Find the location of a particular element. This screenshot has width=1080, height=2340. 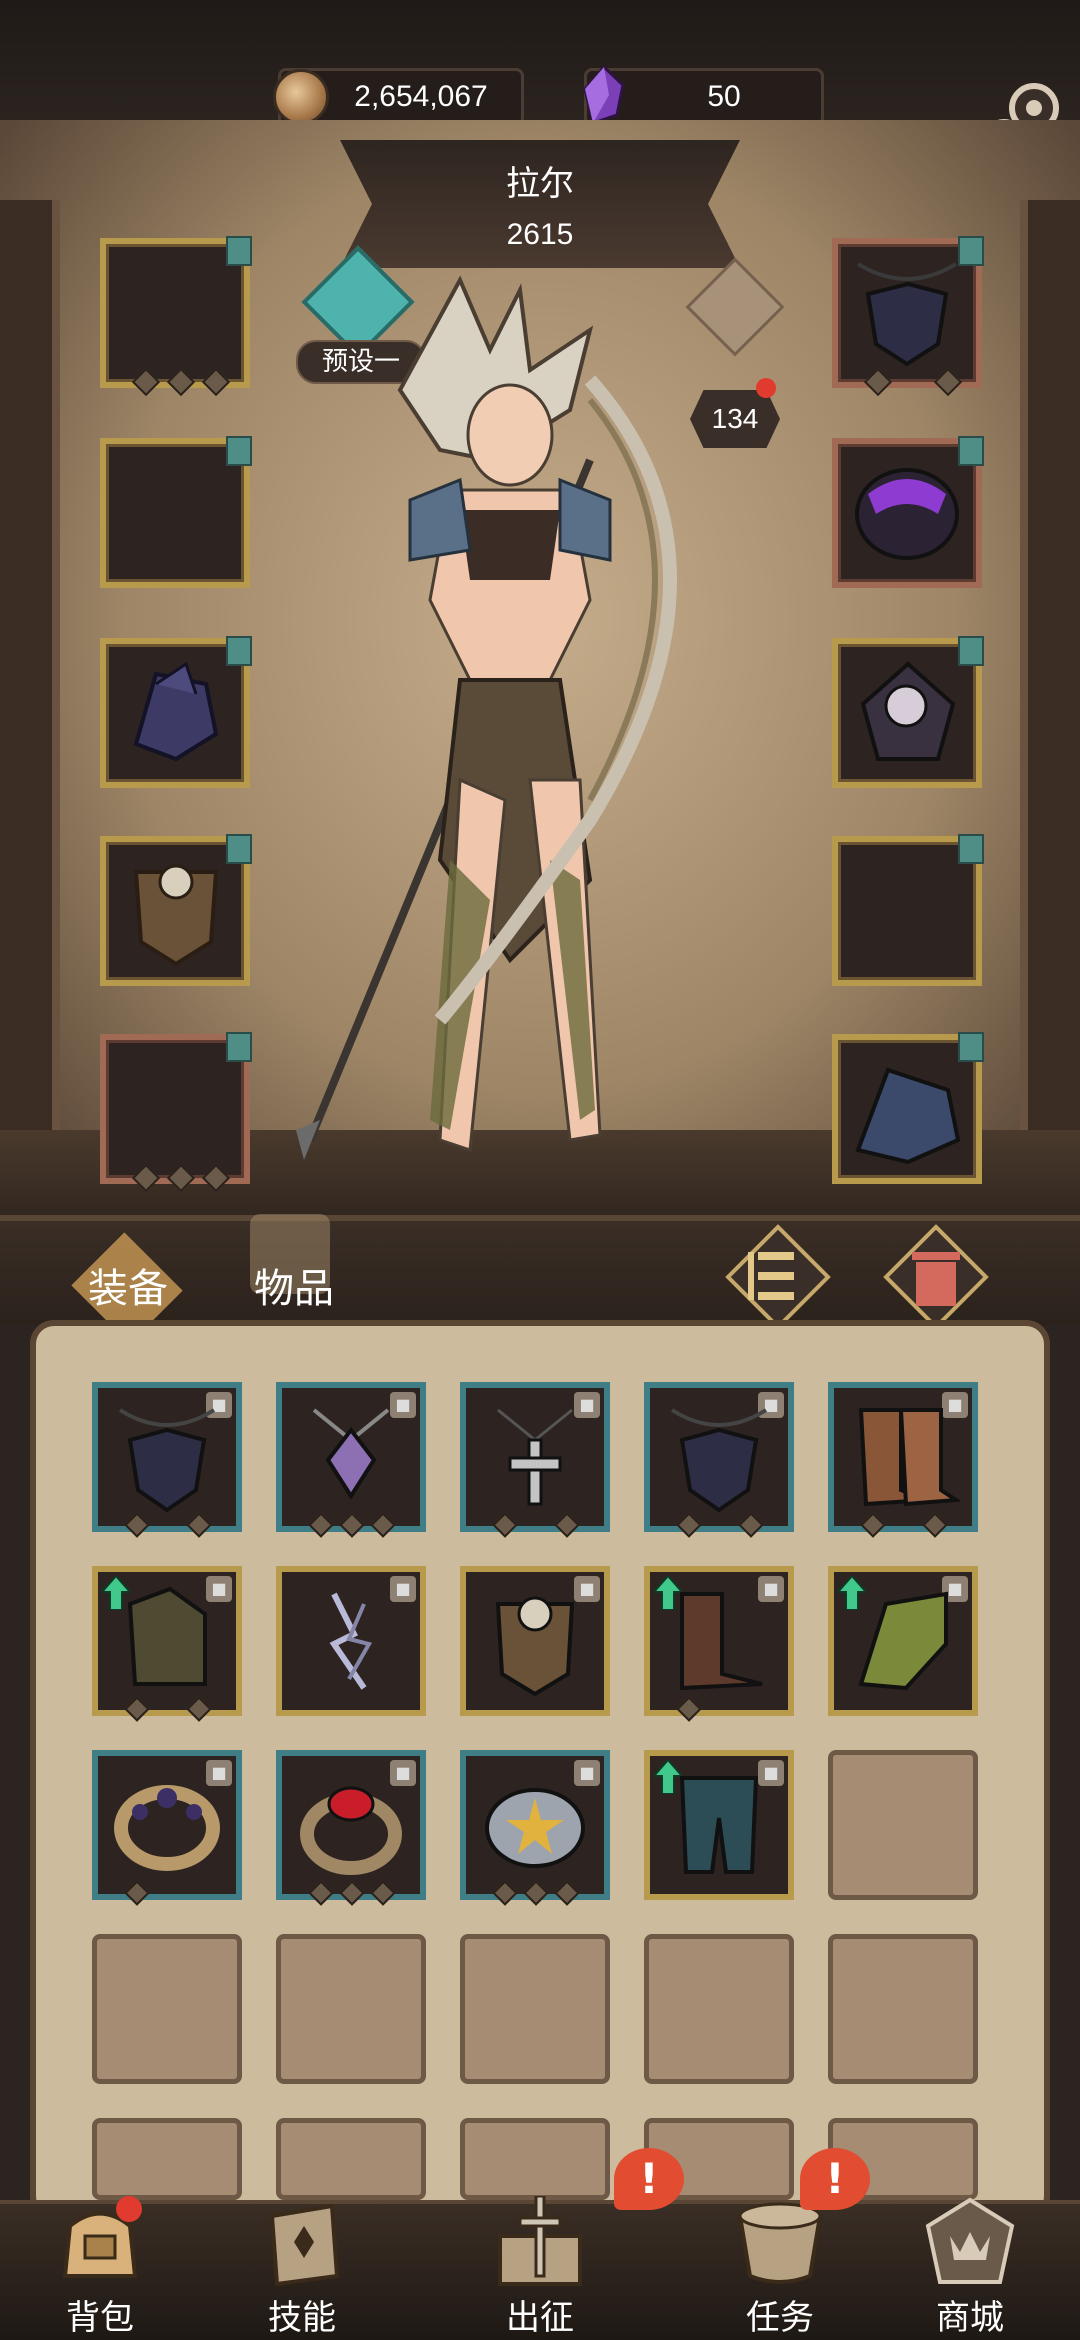

inventory-item-leaf-armor: ■ is located at coordinates (535, 1641).